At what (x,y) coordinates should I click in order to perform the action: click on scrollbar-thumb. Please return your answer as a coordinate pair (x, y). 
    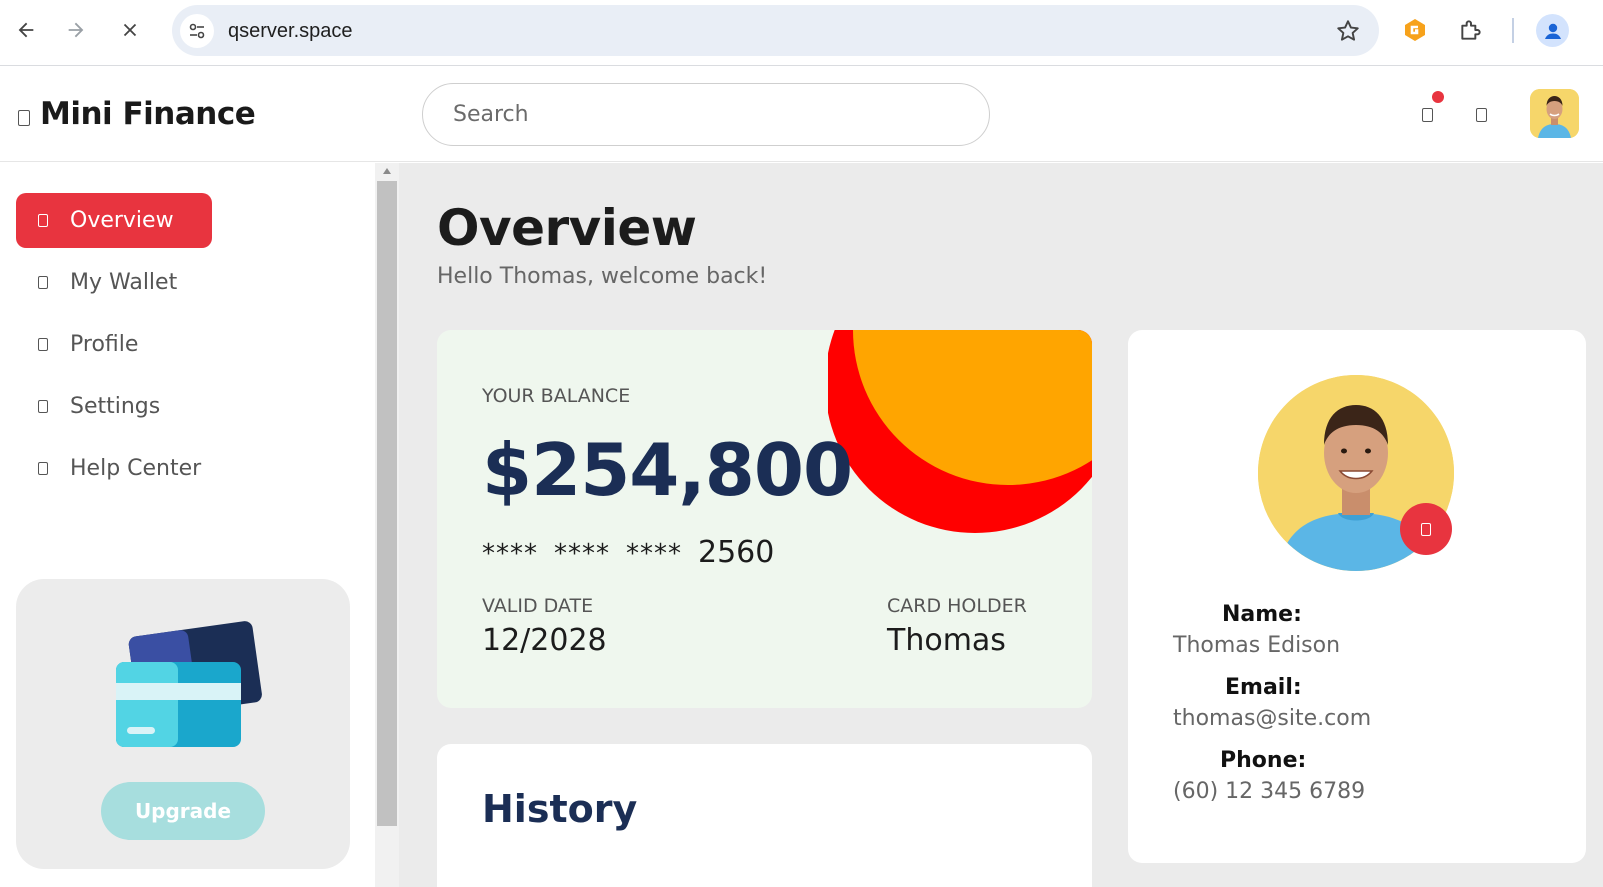
    Looking at the image, I should click on (387, 503).